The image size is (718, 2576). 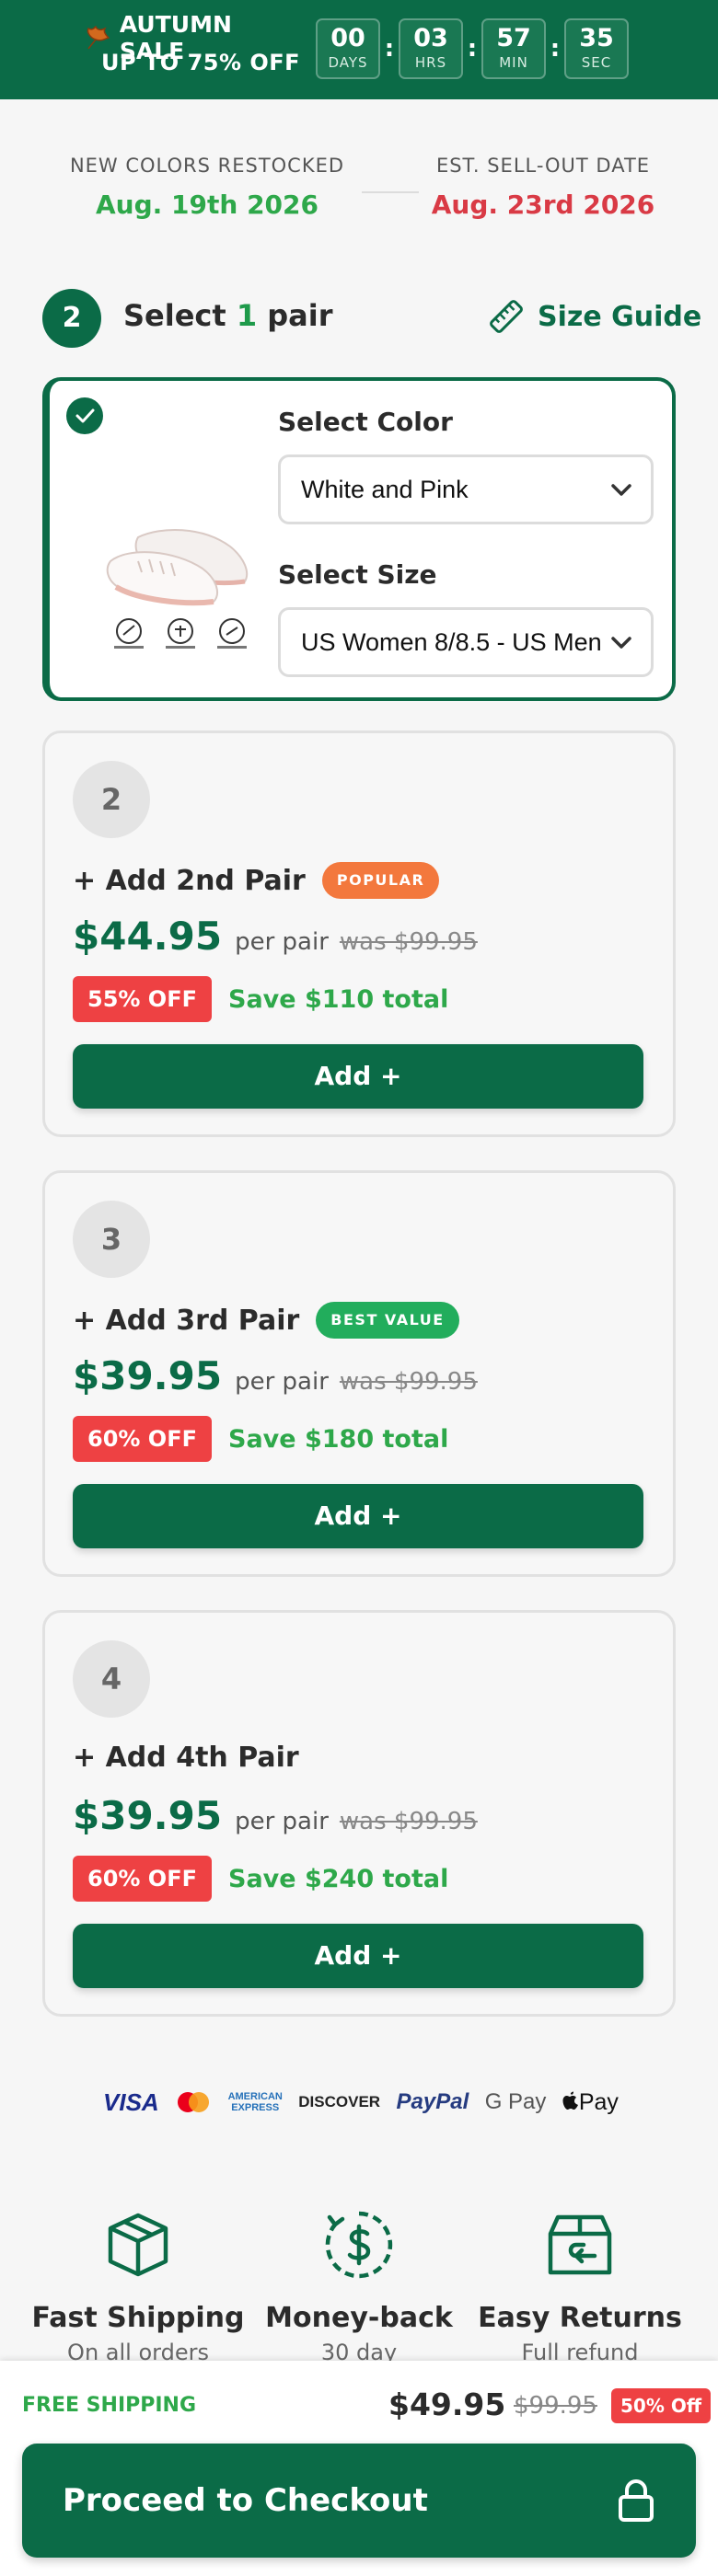 I want to click on price-row: $44.95 per pair was $99.95, so click(x=275, y=936).